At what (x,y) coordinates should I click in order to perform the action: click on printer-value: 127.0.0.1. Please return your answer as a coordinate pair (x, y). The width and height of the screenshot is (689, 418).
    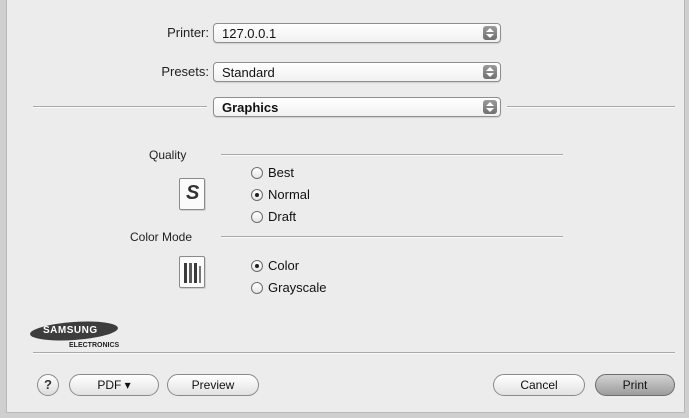
    Looking at the image, I should click on (249, 33).